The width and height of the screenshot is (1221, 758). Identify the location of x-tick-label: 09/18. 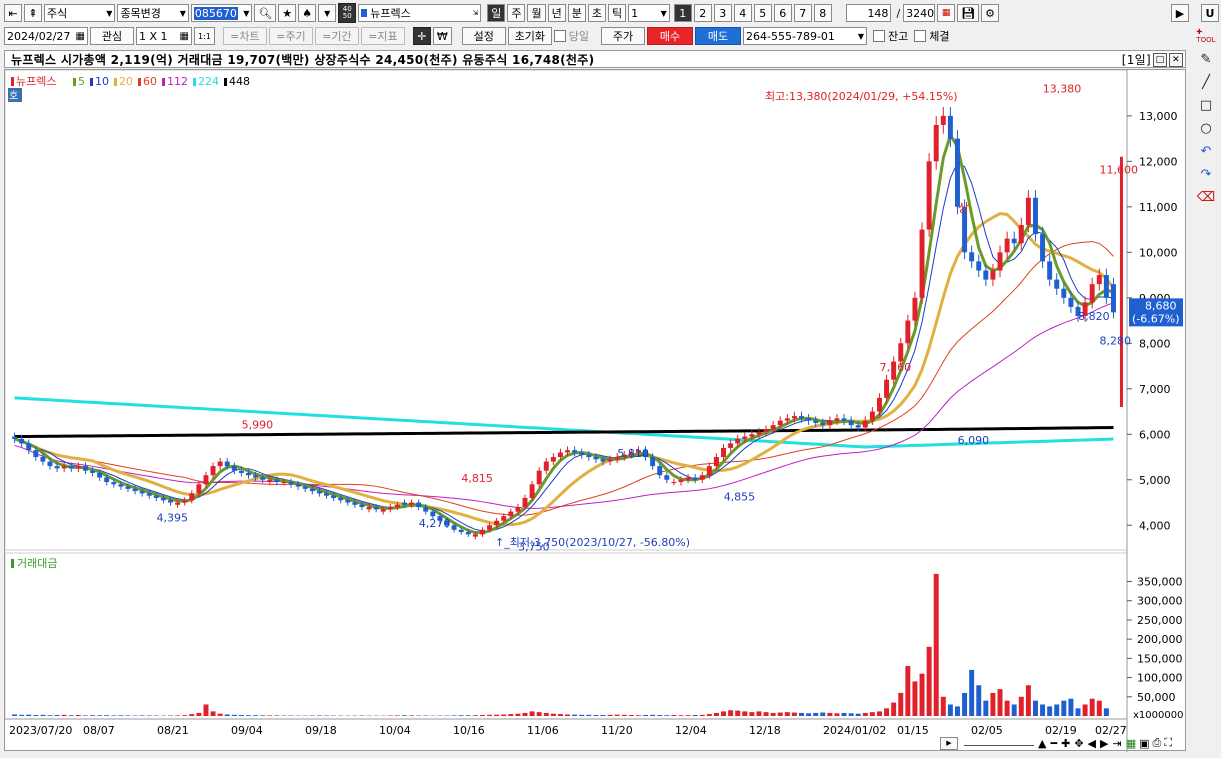
(321, 730).